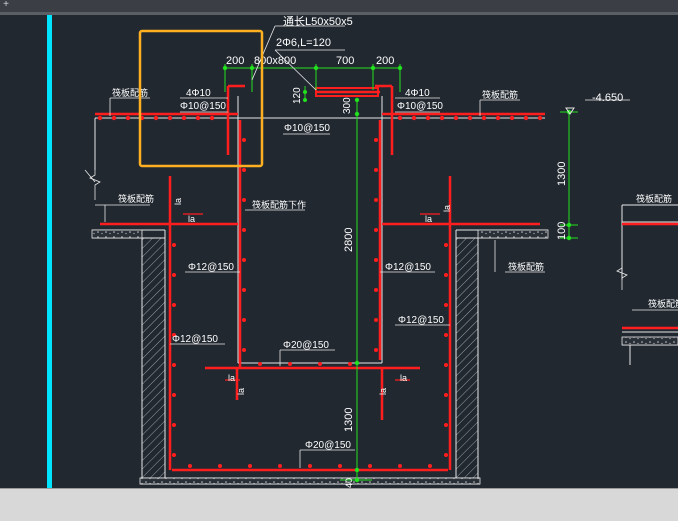 Image resolution: width=678 pixels, height=521 pixels. I want to click on dim-700: 700, so click(345, 61).